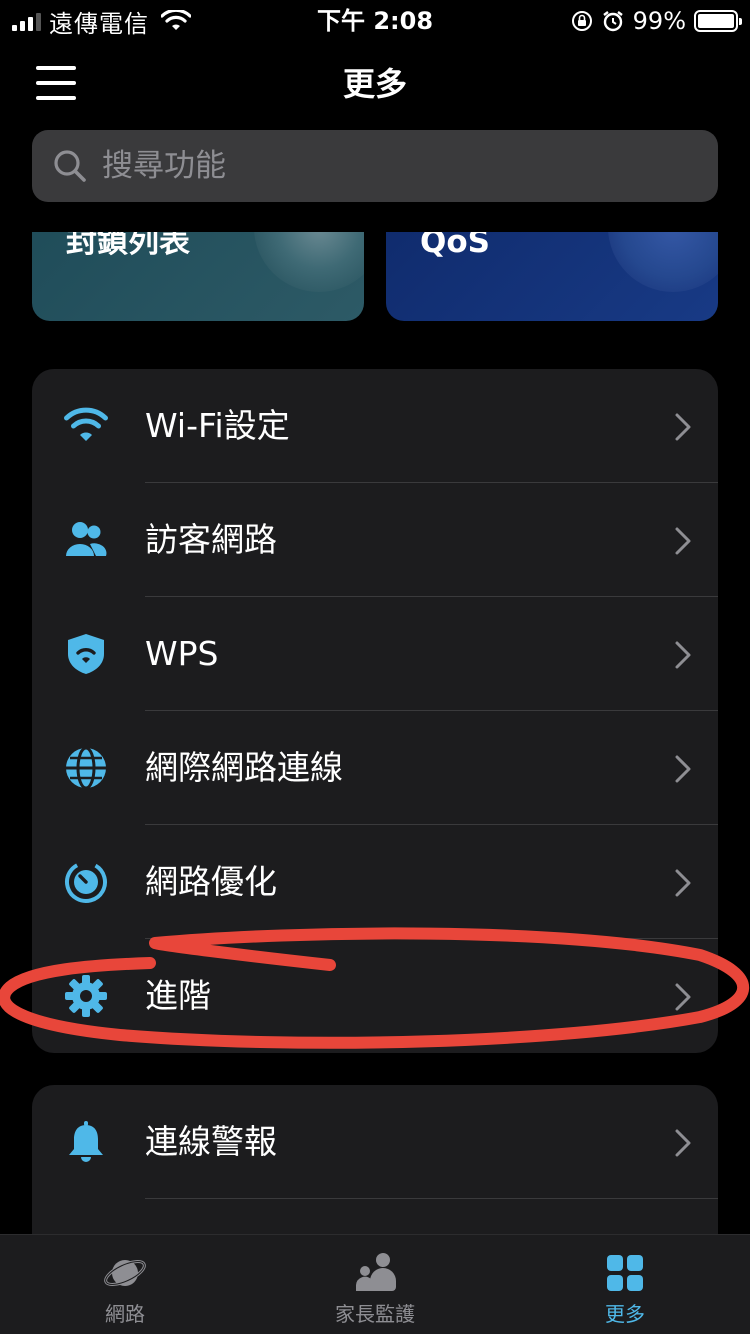  Describe the element at coordinates (86, 996) in the screenshot. I see `gear-icon` at that location.